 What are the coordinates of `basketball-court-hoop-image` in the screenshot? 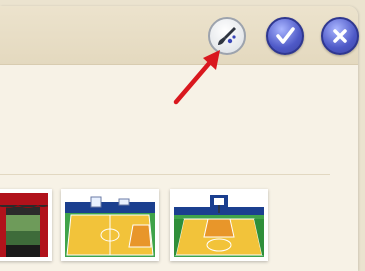 It's located at (219, 225).